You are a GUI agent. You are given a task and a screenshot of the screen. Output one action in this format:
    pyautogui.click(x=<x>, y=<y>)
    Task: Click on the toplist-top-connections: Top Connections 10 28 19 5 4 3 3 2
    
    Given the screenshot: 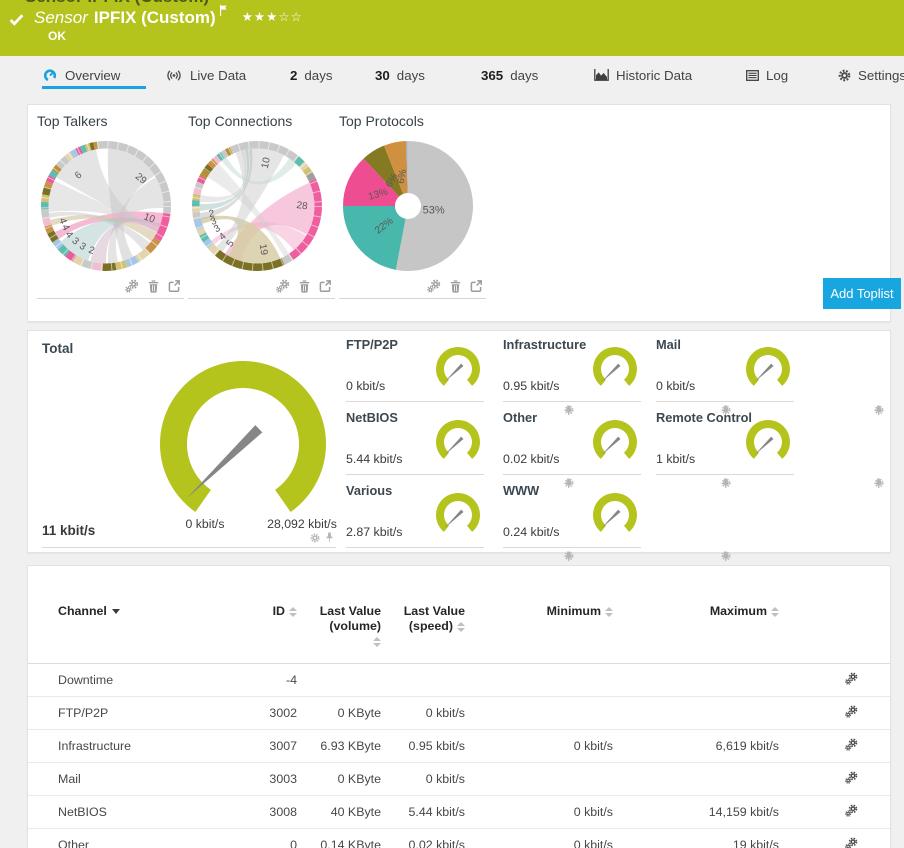 What is the action you would take?
    pyautogui.click(x=261, y=202)
    